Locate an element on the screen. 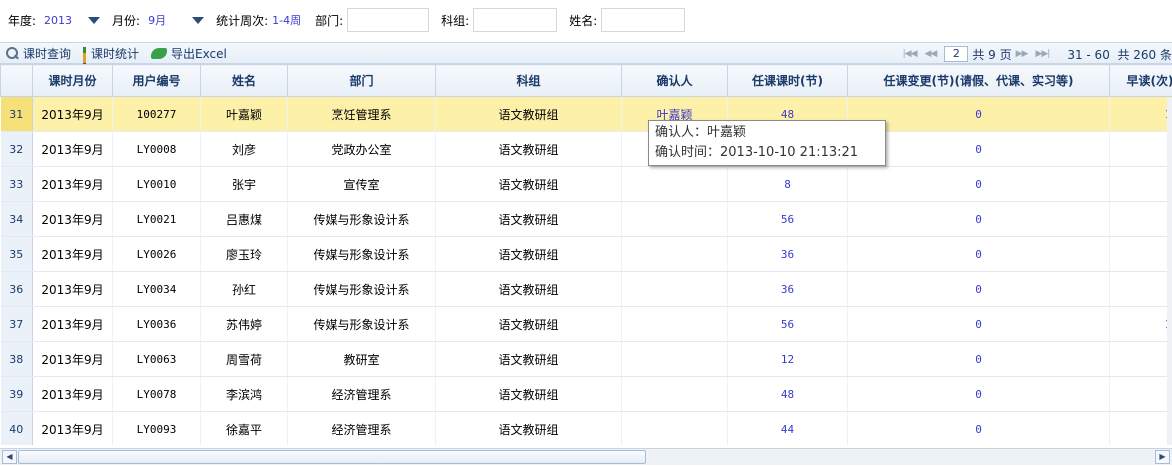 This screenshot has width=1172, height=467. dept-input is located at coordinates (388, 20).